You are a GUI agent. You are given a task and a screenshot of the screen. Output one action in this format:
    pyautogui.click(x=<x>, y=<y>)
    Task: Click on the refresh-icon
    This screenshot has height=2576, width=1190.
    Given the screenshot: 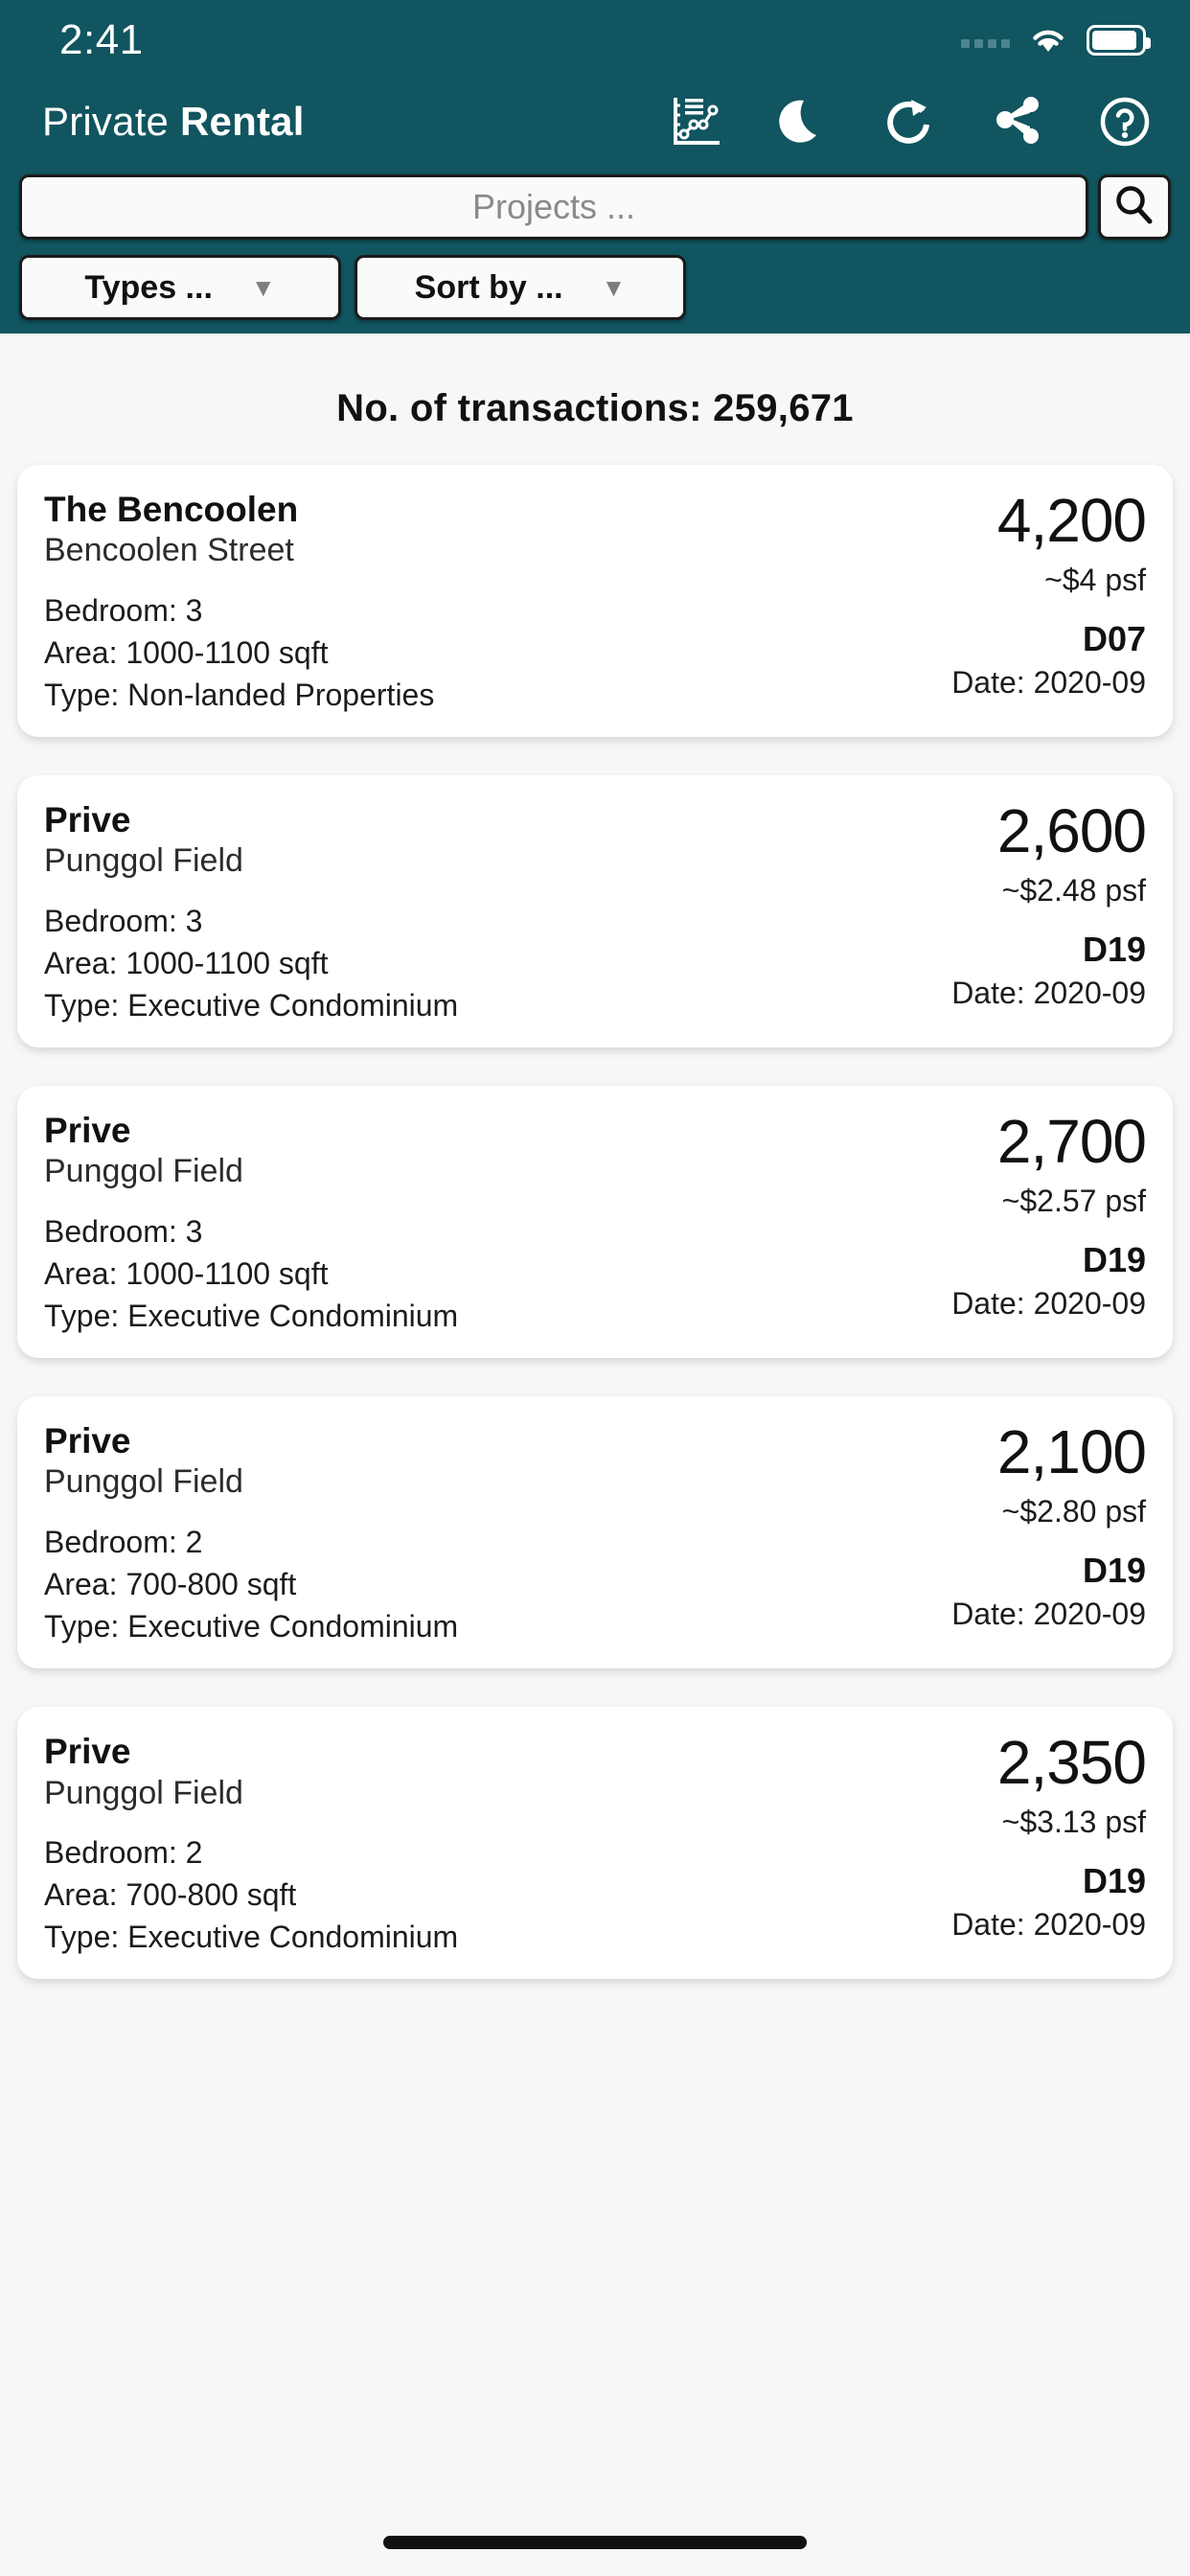 What is the action you would take?
    pyautogui.click(x=911, y=121)
    